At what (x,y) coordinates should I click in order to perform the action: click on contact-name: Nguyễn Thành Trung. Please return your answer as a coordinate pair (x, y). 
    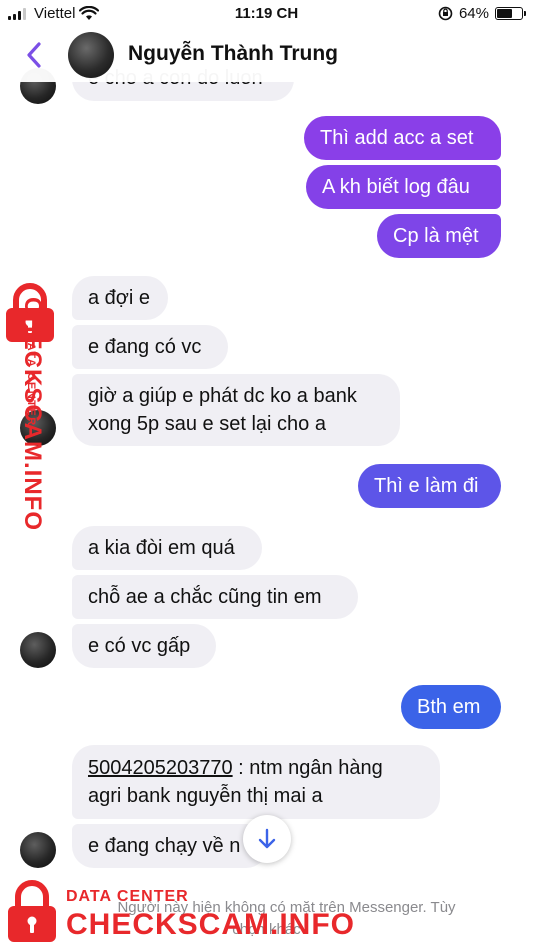
    Looking at the image, I should click on (233, 54).